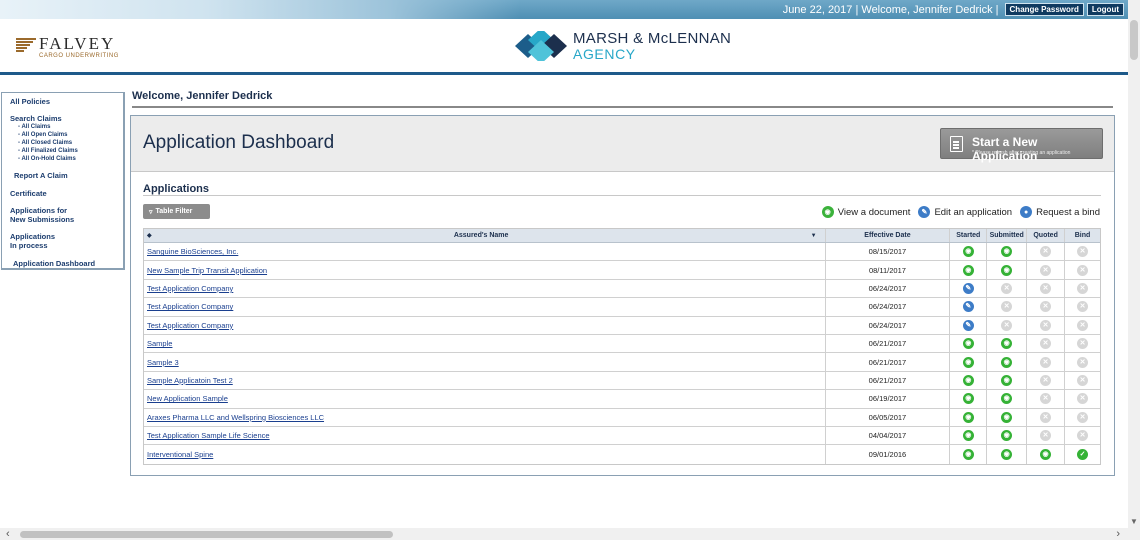  I want to click on falvey-logo: FALVEY CARGO UNDERWRITING, so click(67, 47).